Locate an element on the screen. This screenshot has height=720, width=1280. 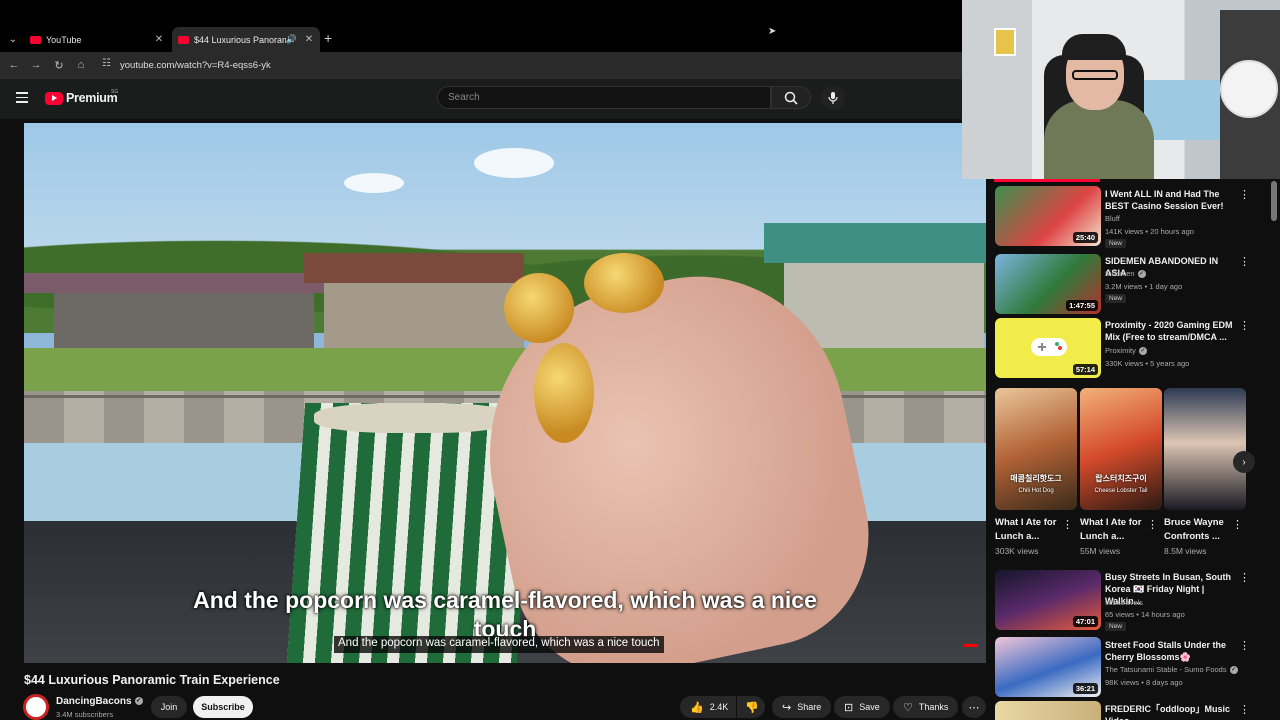
thumbs-down-icon: 👎 is located at coordinates (752, 707).